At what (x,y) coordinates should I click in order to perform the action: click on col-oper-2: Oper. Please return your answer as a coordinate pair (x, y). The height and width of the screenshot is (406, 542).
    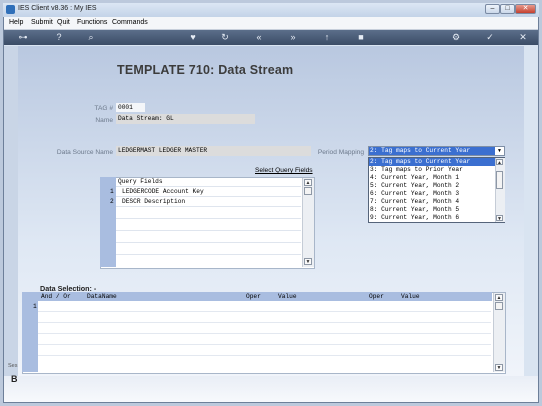
    Looking at the image, I should click on (376, 296).